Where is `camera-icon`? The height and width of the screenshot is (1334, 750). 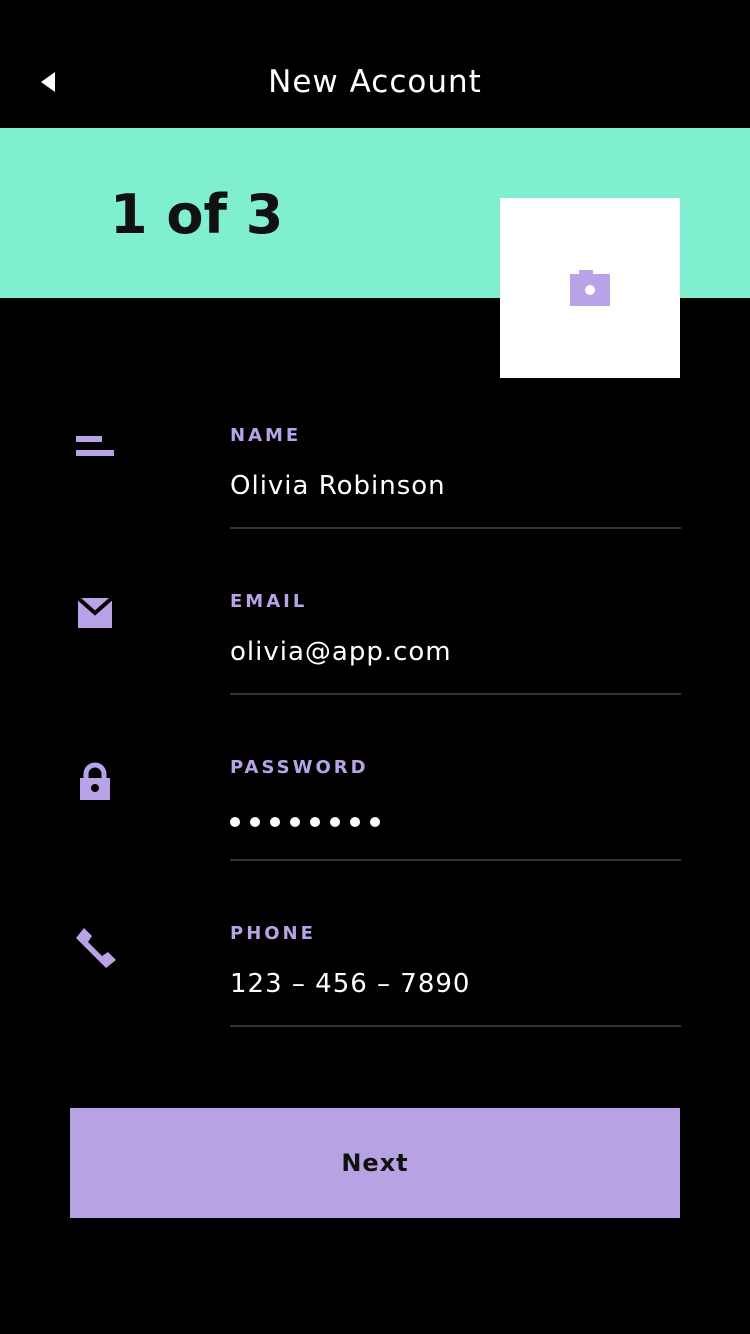
camera-icon is located at coordinates (590, 288).